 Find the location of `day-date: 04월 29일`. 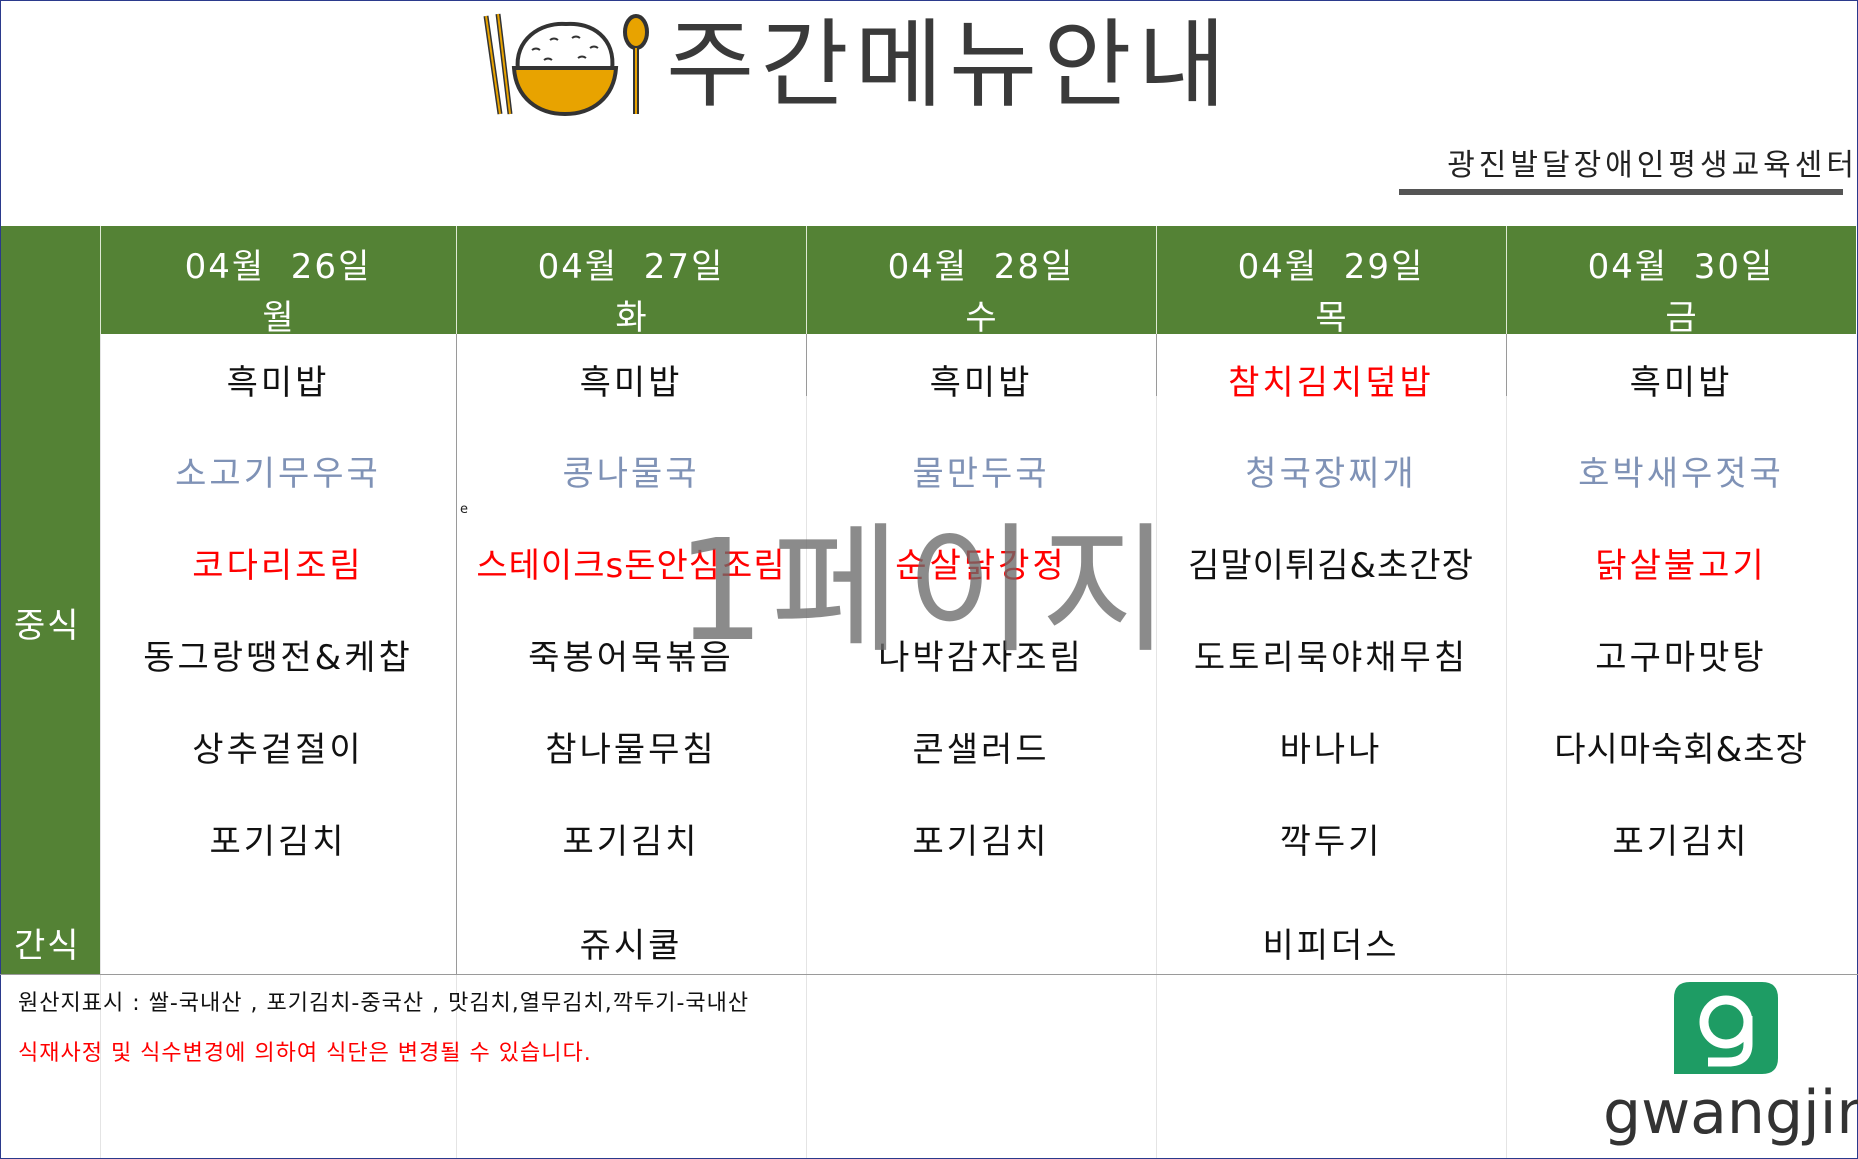

day-date: 04월 29일 is located at coordinates (1331, 267).